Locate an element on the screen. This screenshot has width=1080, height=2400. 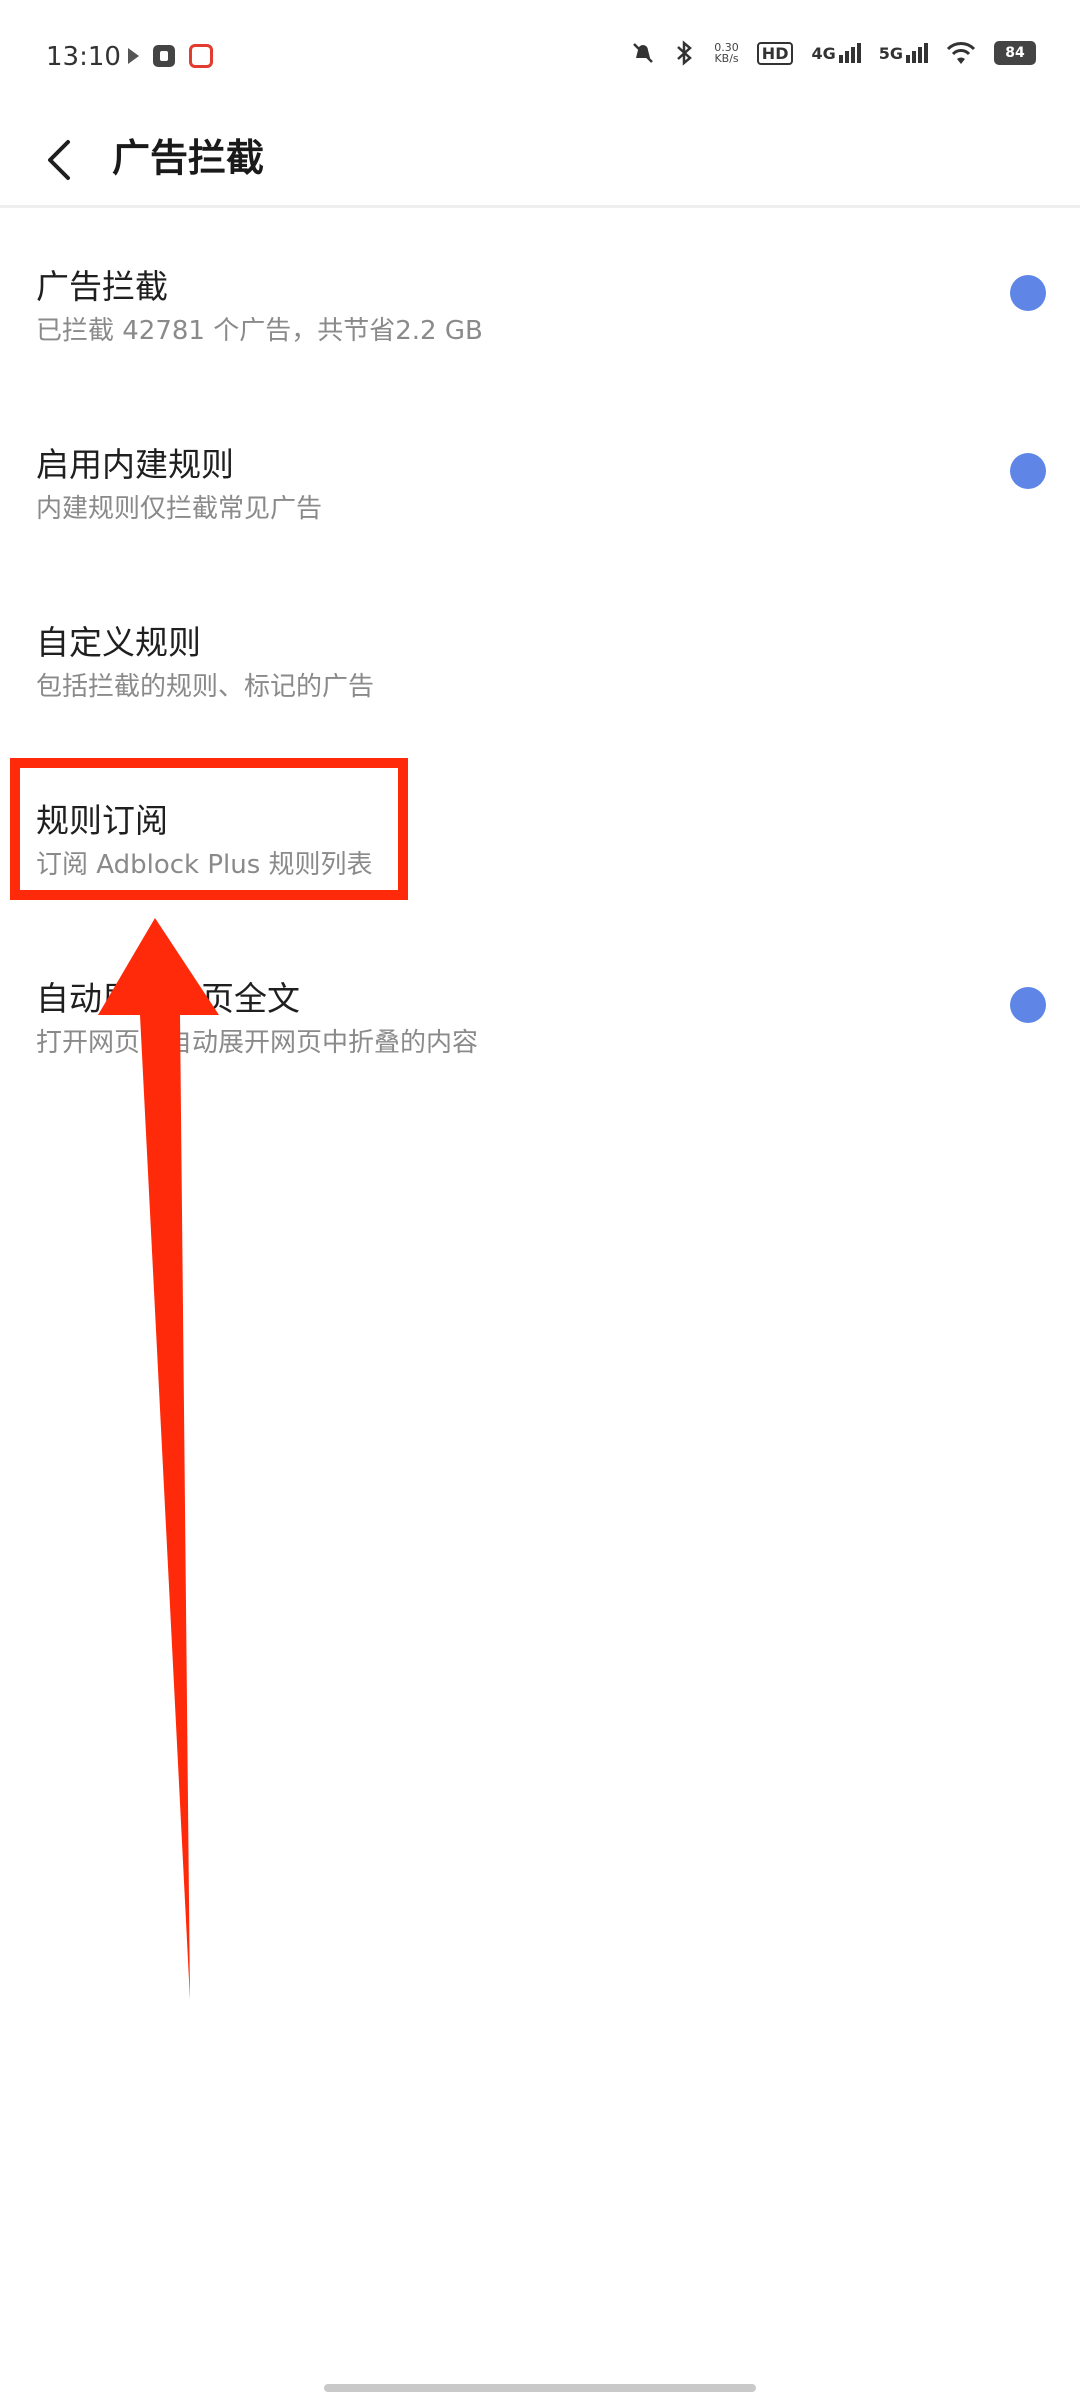
network-speed: 0.30 KB/s is located at coordinates (726, 53).